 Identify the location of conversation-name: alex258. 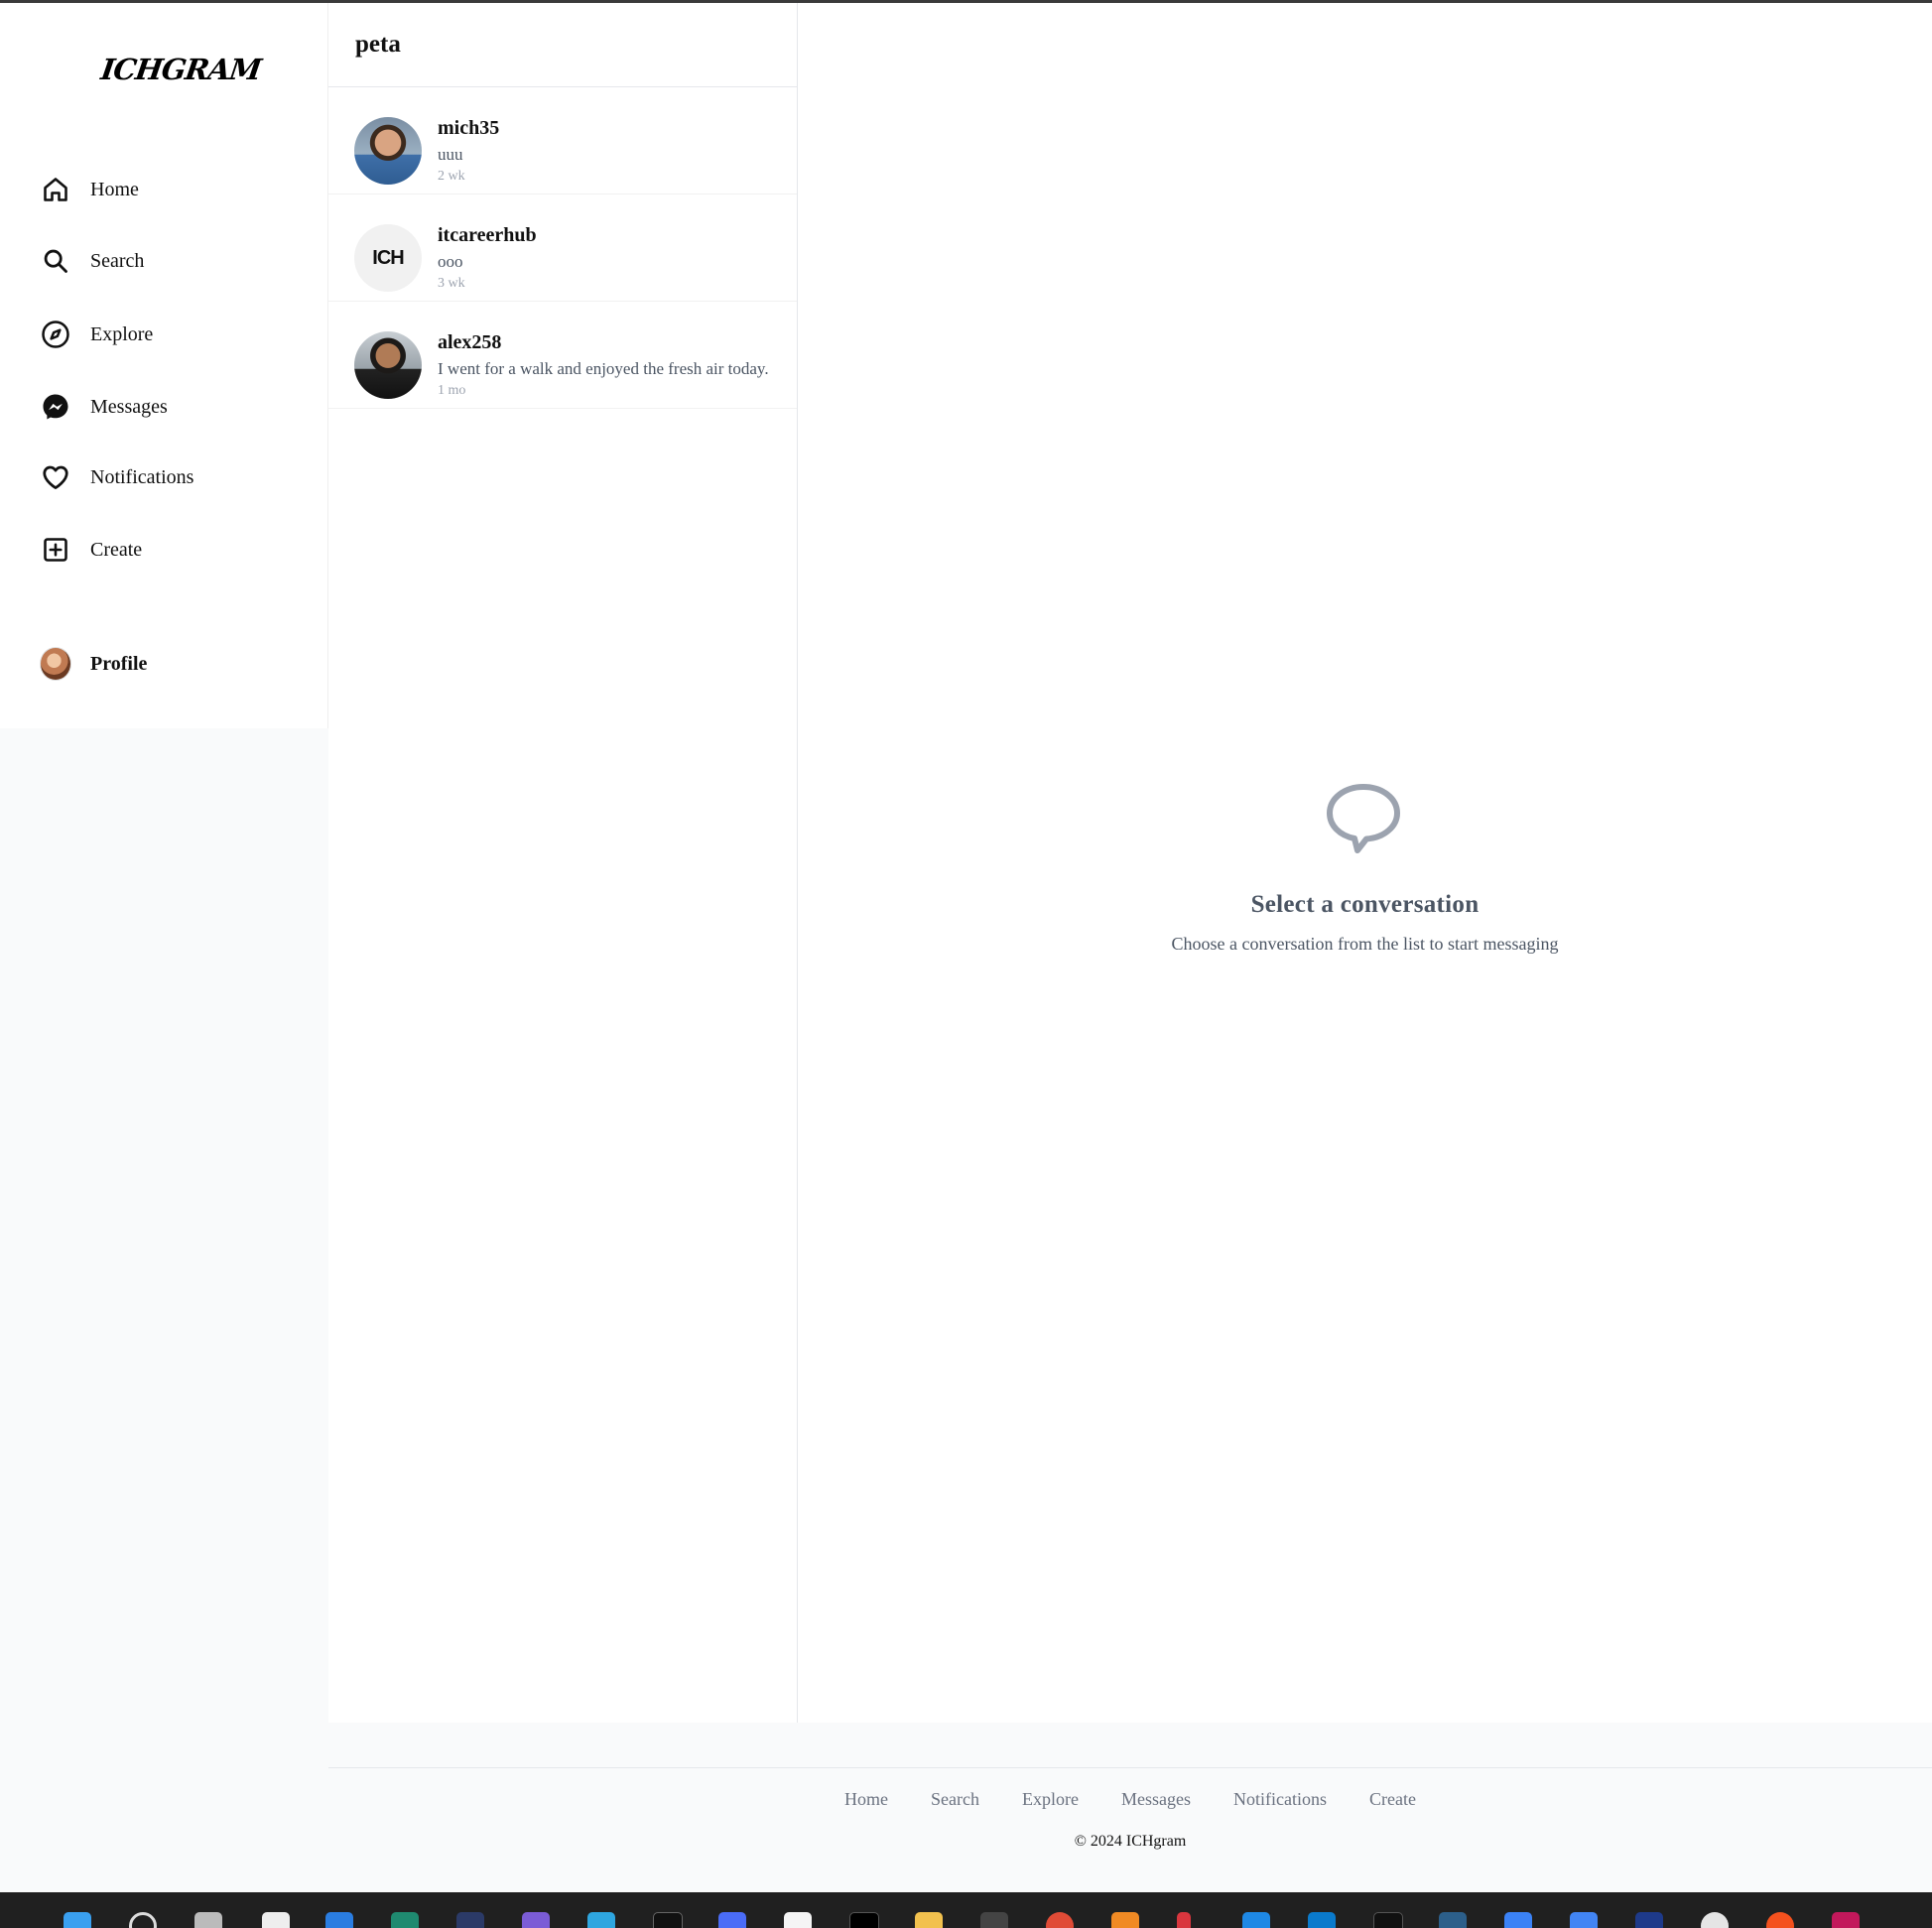
(470, 342).